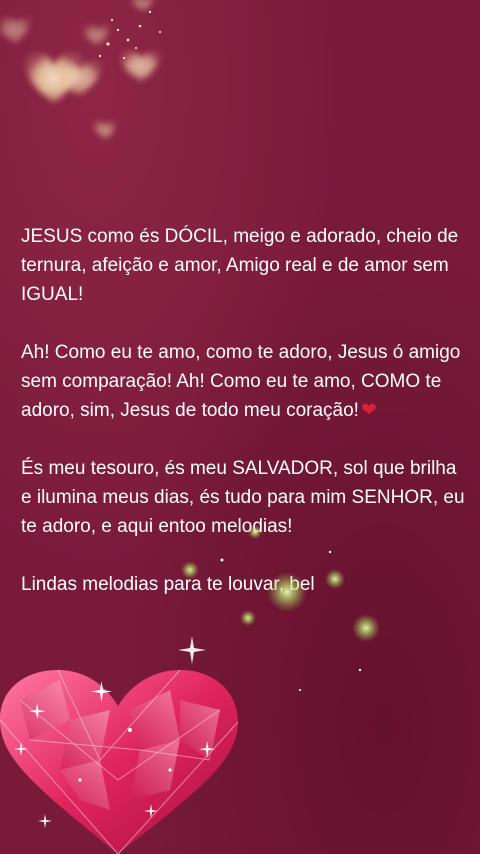 The image size is (480, 854). I want to click on message-paragraph-4: Lindas melodias para te louvar, bel, so click(168, 584).